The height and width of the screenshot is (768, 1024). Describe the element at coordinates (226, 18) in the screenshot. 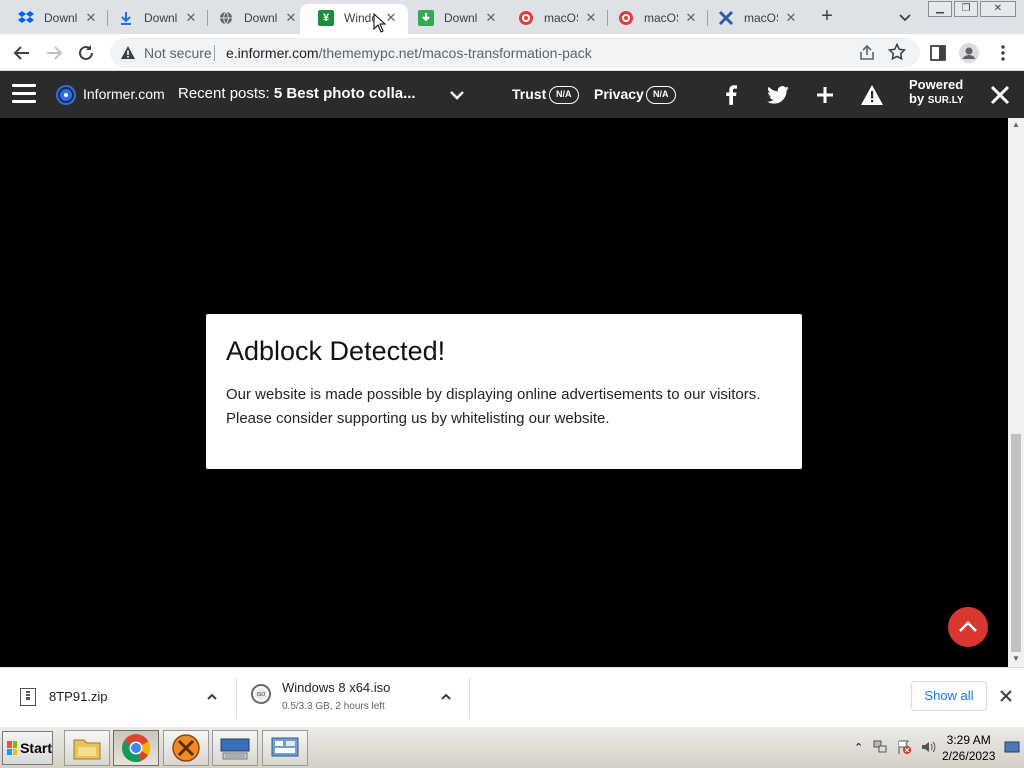

I see `globe-icon` at that location.